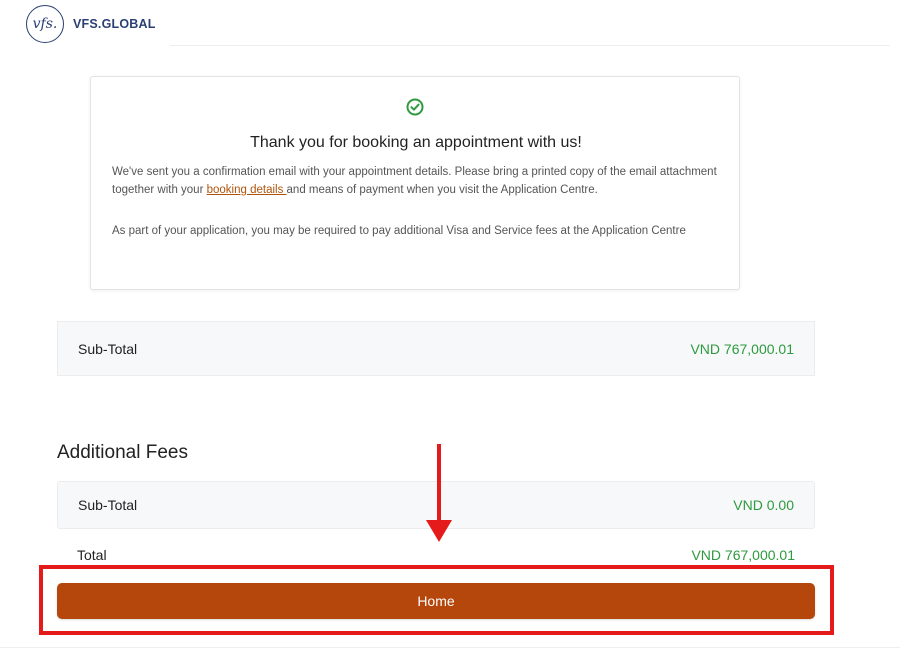 This screenshot has height=650, width=900. Describe the element at coordinates (415, 107) in the screenshot. I see `check-circle-icon` at that location.